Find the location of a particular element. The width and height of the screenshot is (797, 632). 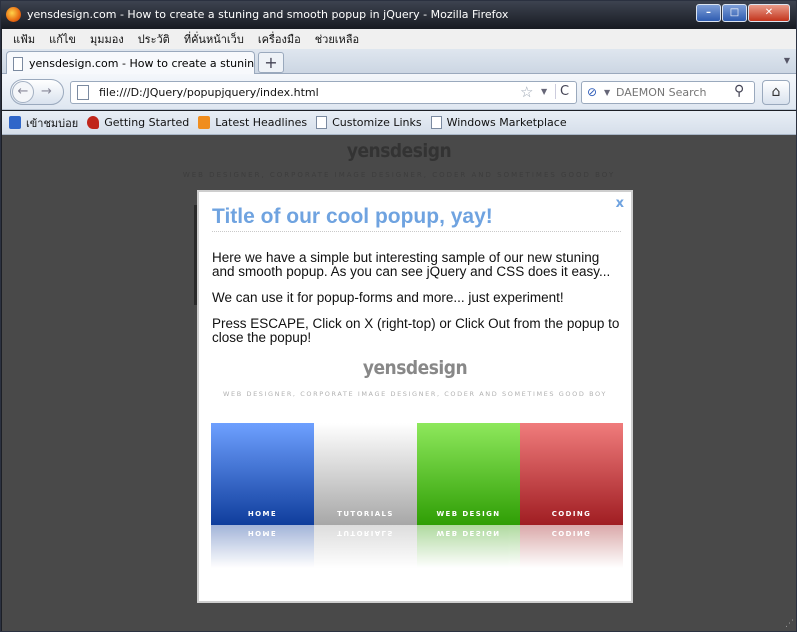

nav-tile-label: TUTORIALS is located at coordinates (365, 514).